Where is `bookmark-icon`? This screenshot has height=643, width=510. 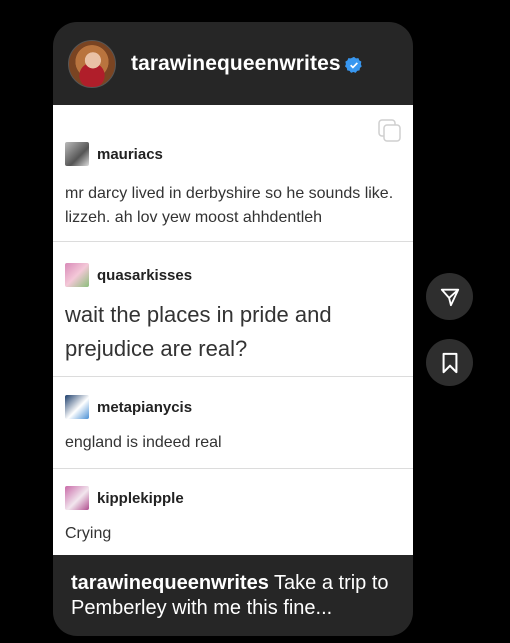 bookmark-icon is located at coordinates (449, 362).